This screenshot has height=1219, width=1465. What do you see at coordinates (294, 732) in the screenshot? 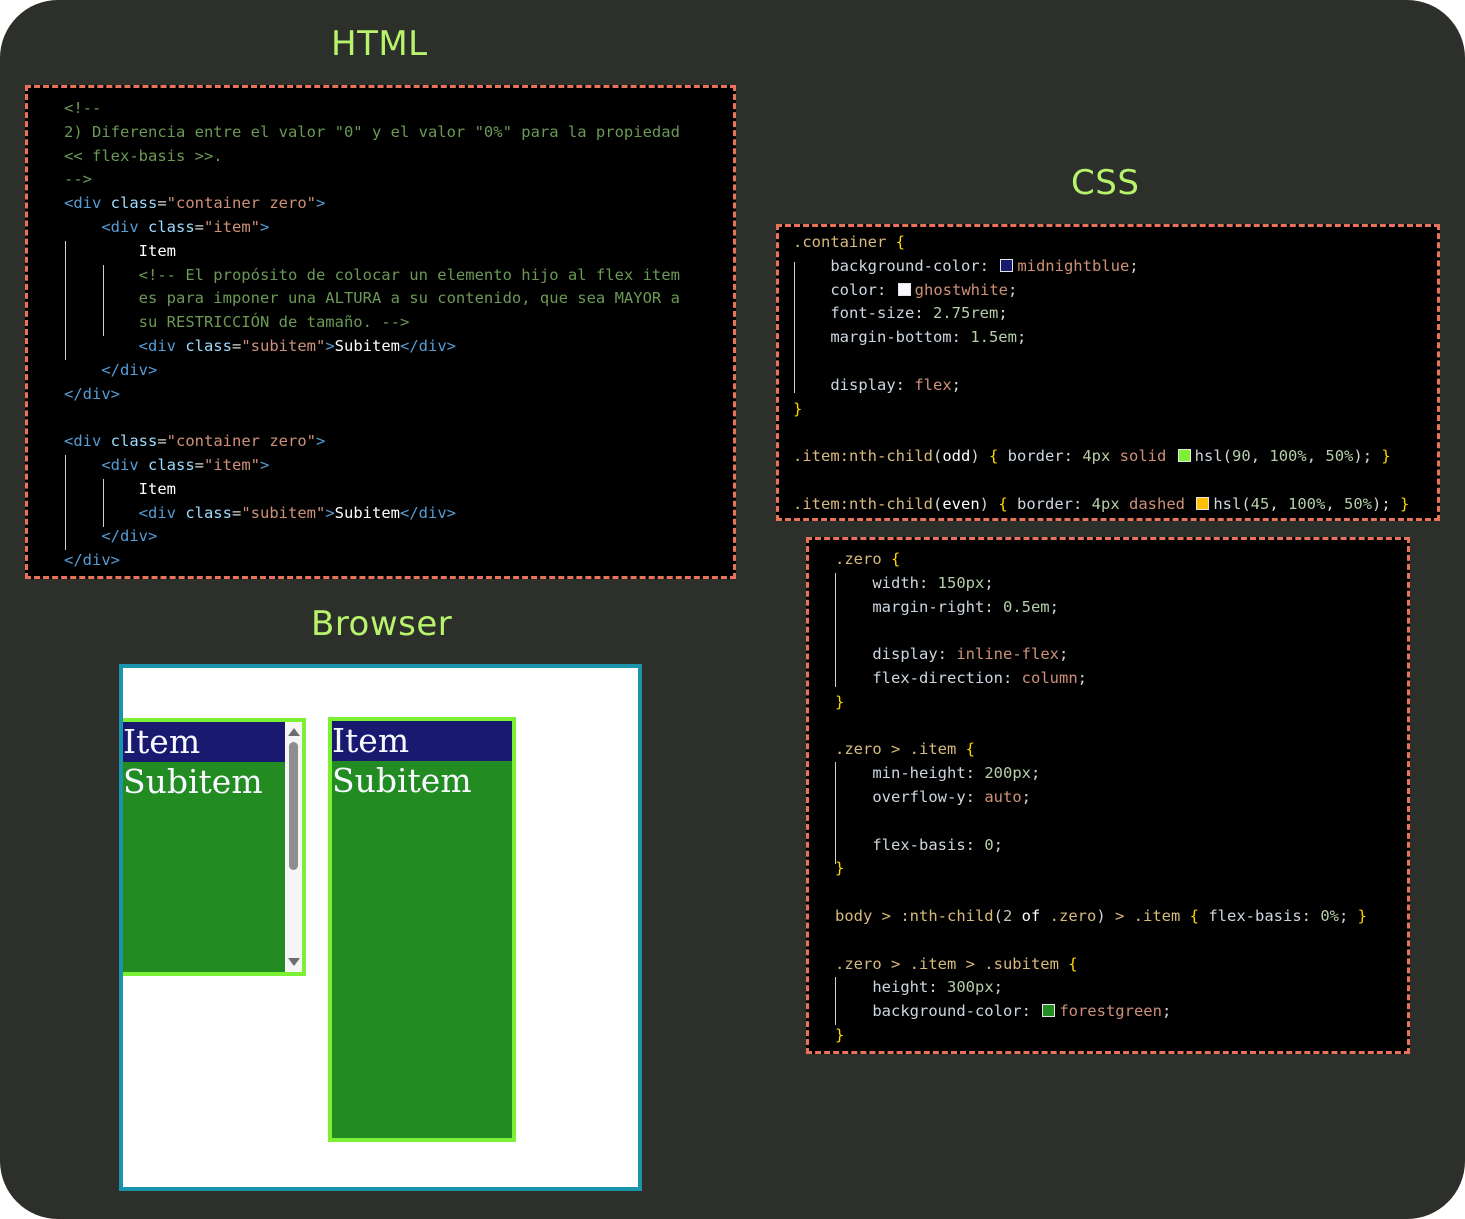
I see `scroll-up-arrow-icon` at bounding box center [294, 732].